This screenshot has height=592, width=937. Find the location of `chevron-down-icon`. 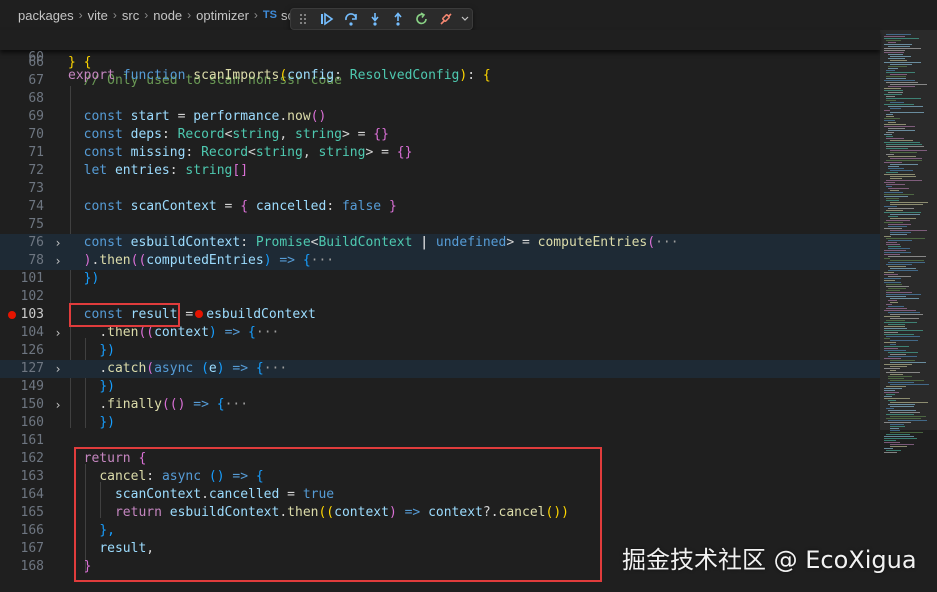

chevron-down-icon is located at coordinates (465, 19).